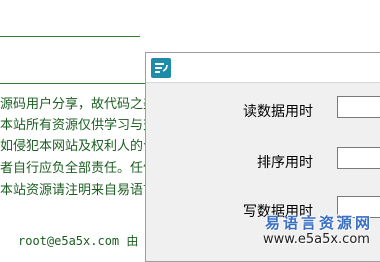  Describe the element at coordinates (70, 36) in the screenshot. I see `divider-line` at that location.